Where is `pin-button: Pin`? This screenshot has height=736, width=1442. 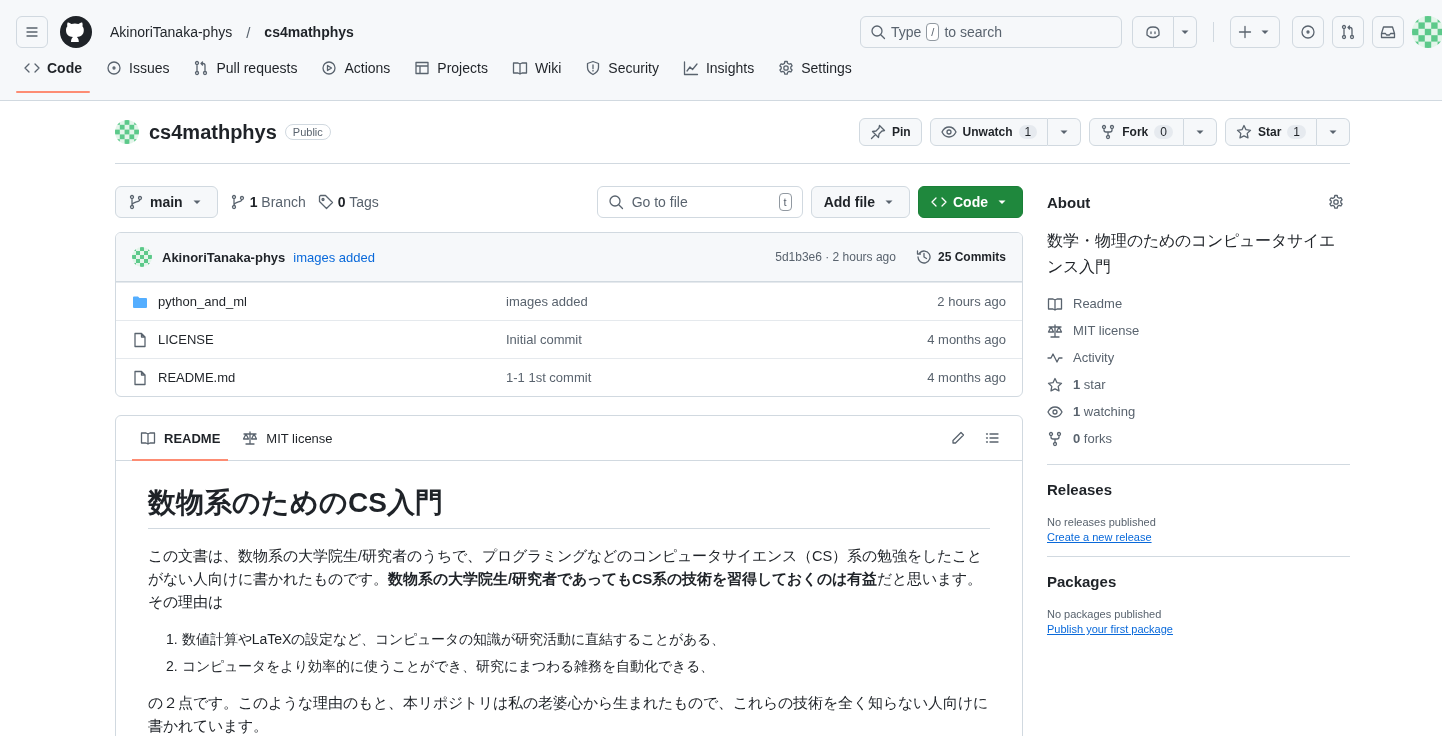
pin-button: Pin is located at coordinates (890, 132).